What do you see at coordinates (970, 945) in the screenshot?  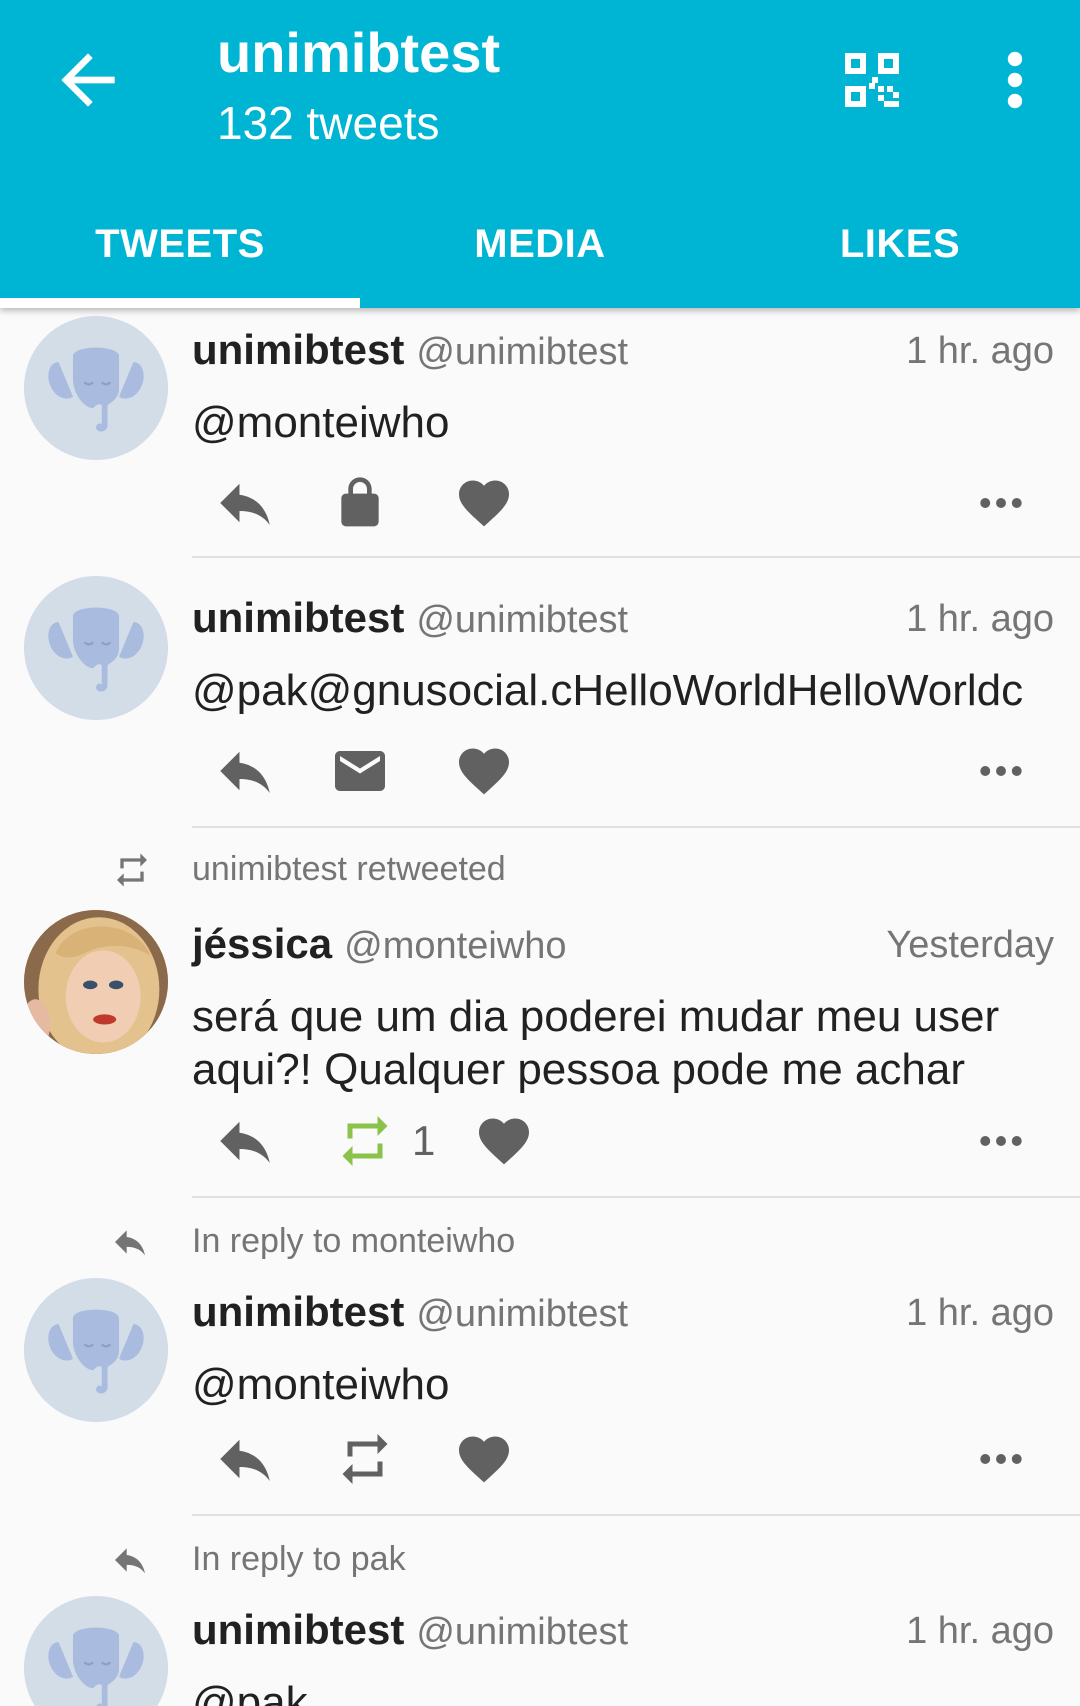 I see `tweet-time: Yesterday` at bounding box center [970, 945].